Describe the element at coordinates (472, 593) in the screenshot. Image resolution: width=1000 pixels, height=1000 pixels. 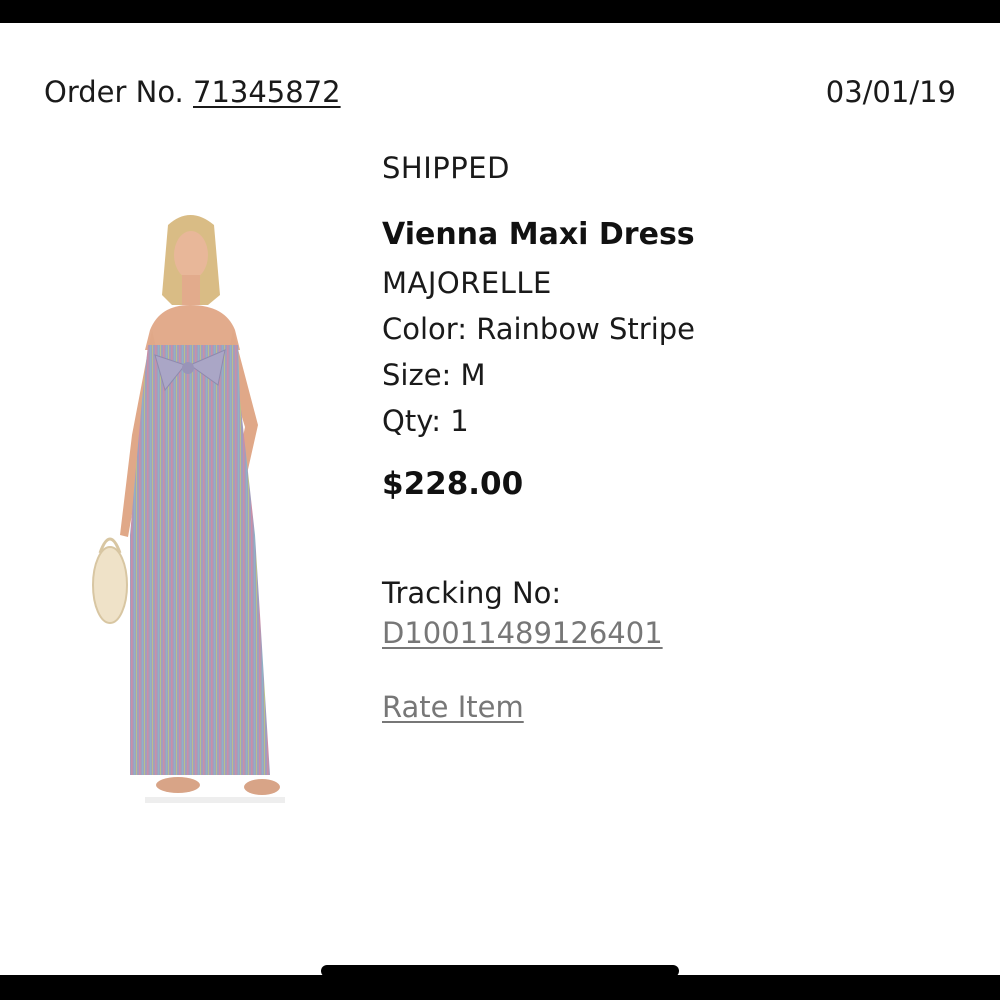
I see `tracking-label: Tracking No:` at that location.